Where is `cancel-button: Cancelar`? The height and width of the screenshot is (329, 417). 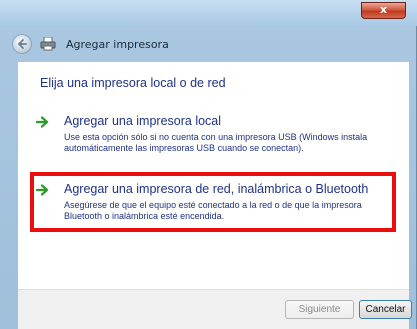
cancel-button: Cancelar is located at coordinates (385, 309).